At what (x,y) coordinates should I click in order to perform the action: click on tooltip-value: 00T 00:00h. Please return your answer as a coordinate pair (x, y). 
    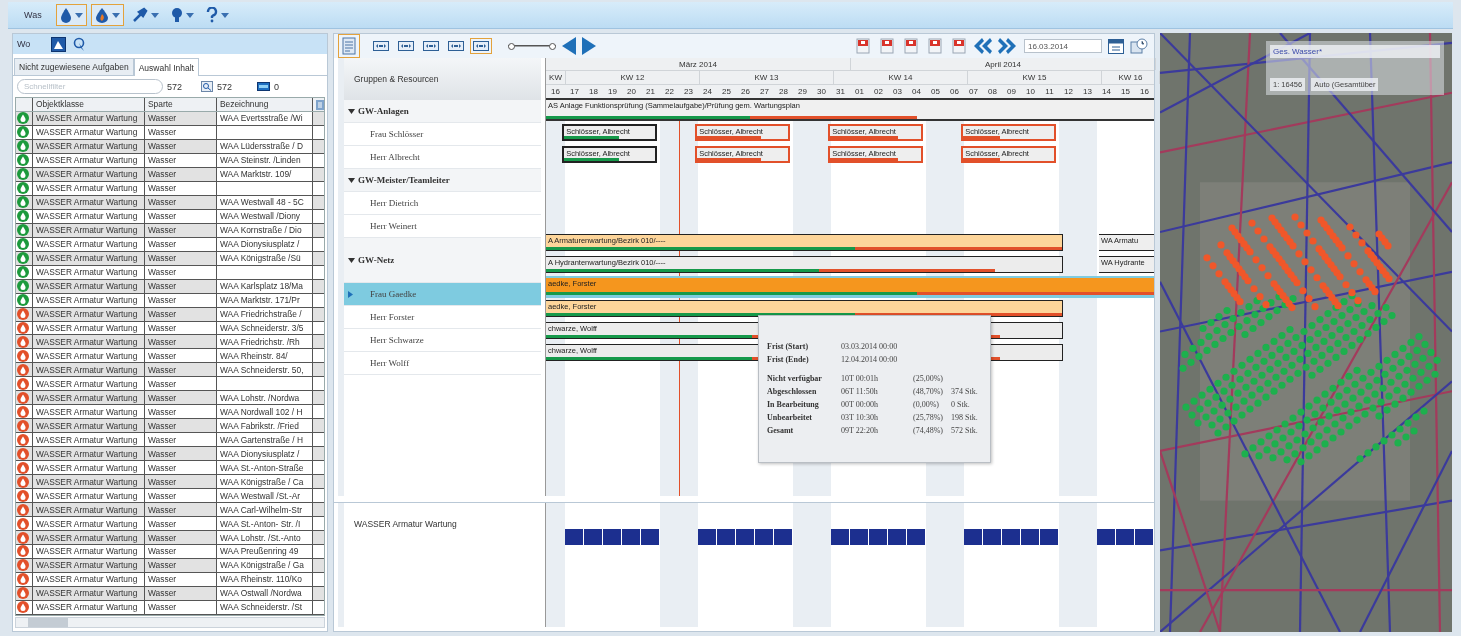
    Looking at the image, I should click on (860, 404).